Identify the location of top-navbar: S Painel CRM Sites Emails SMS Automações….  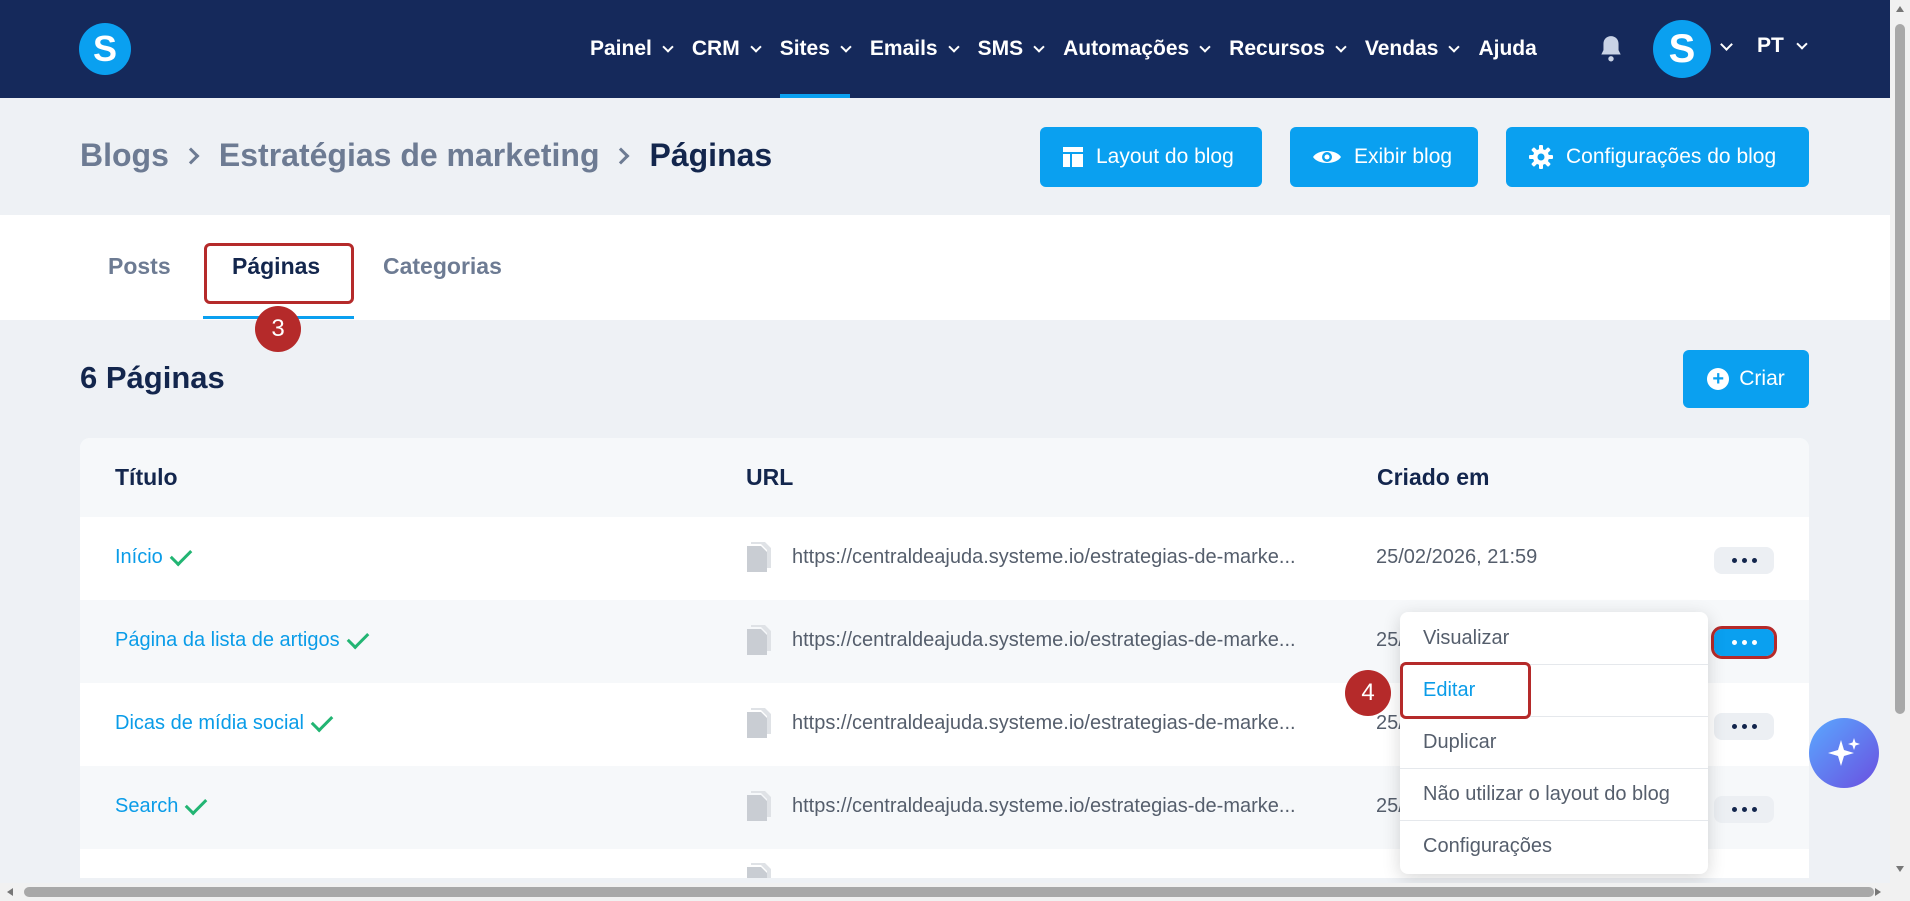
(945, 49).